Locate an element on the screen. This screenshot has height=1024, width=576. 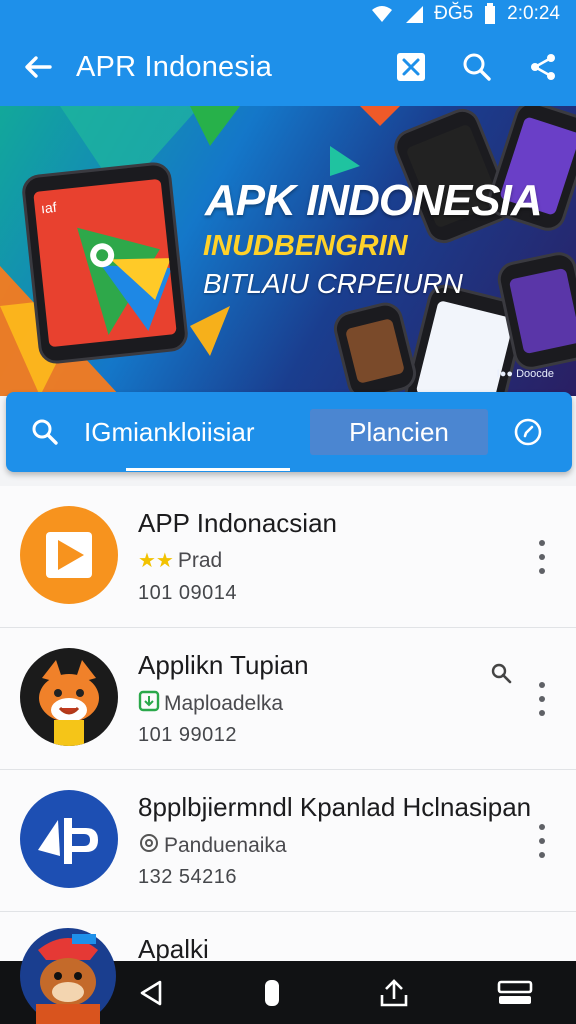
app-meta-label: Panduenaika is located at coordinates (225, 845).